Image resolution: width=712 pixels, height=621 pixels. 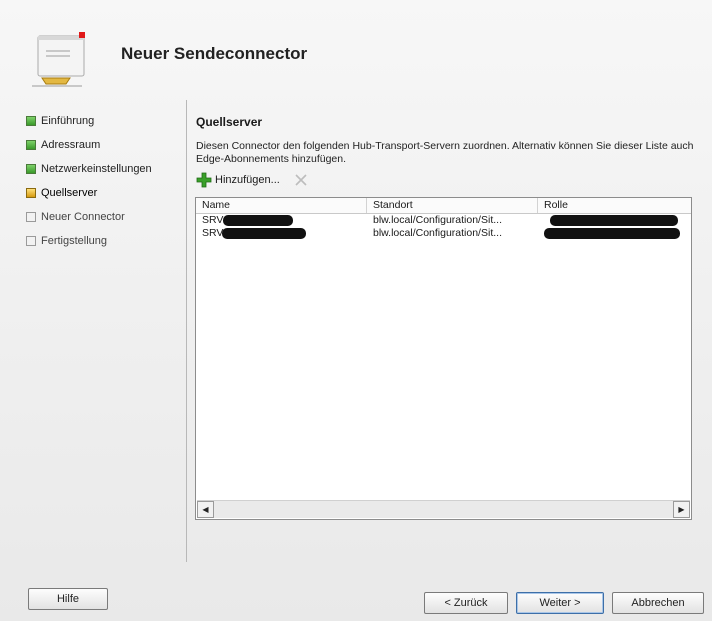 I want to click on column-header-rolle: Rolle, so click(x=614, y=205).